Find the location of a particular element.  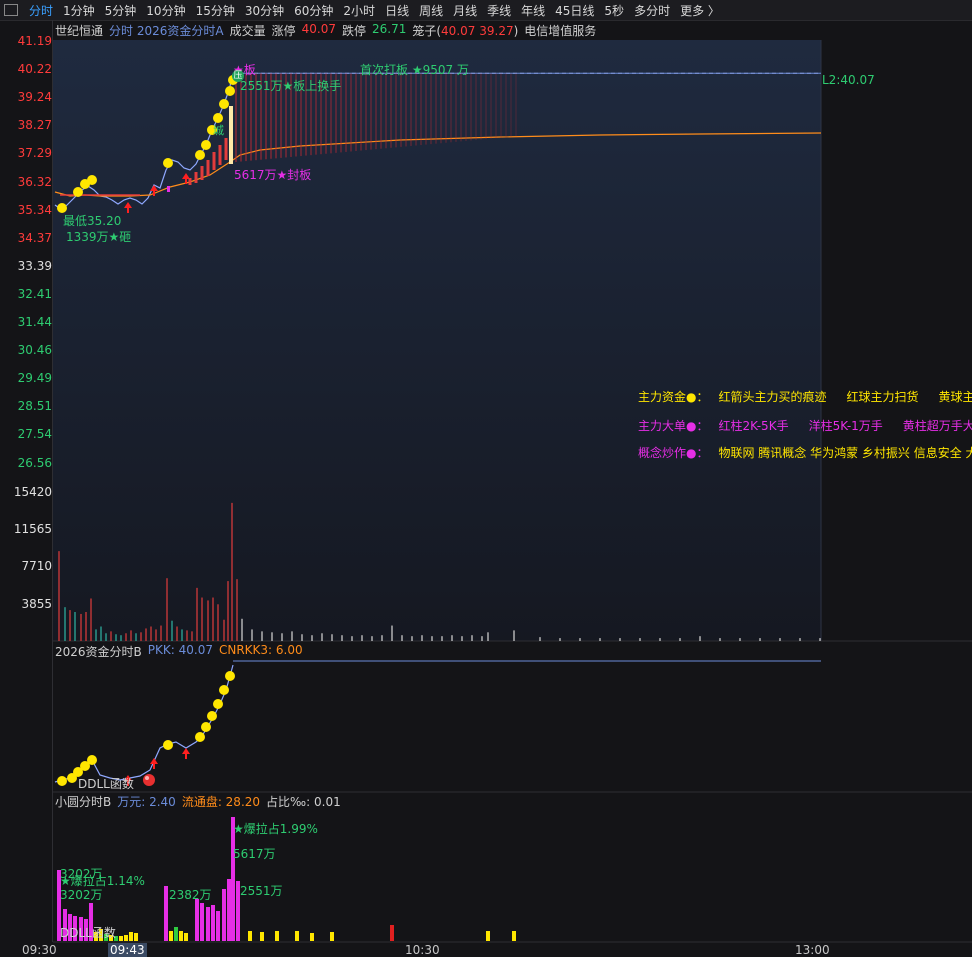

panel-b-title: 2026资金分时B PKK: 40.07 CNRKK3: 6.00 is located at coordinates (179, 651).